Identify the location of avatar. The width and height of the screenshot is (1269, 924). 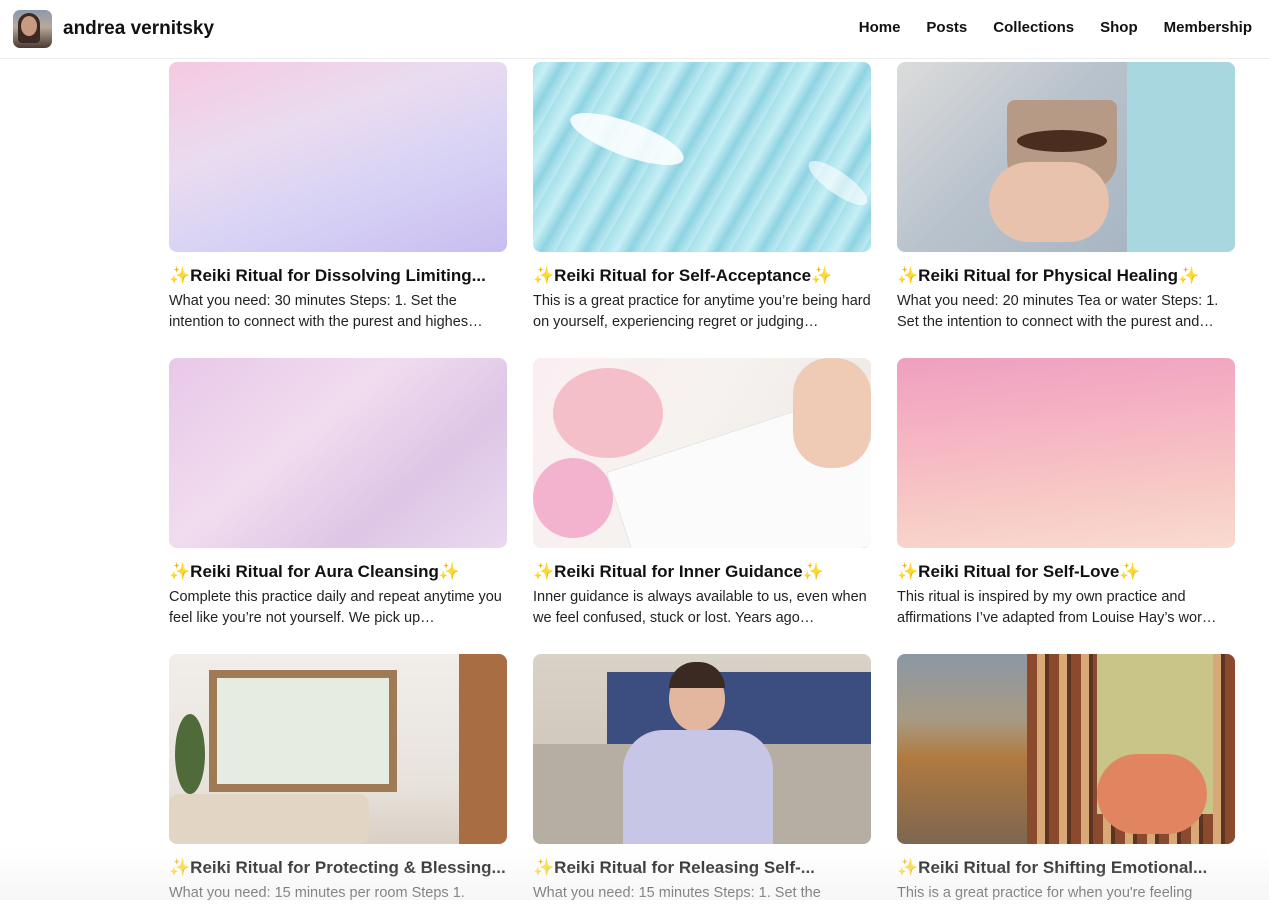
(32, 29).